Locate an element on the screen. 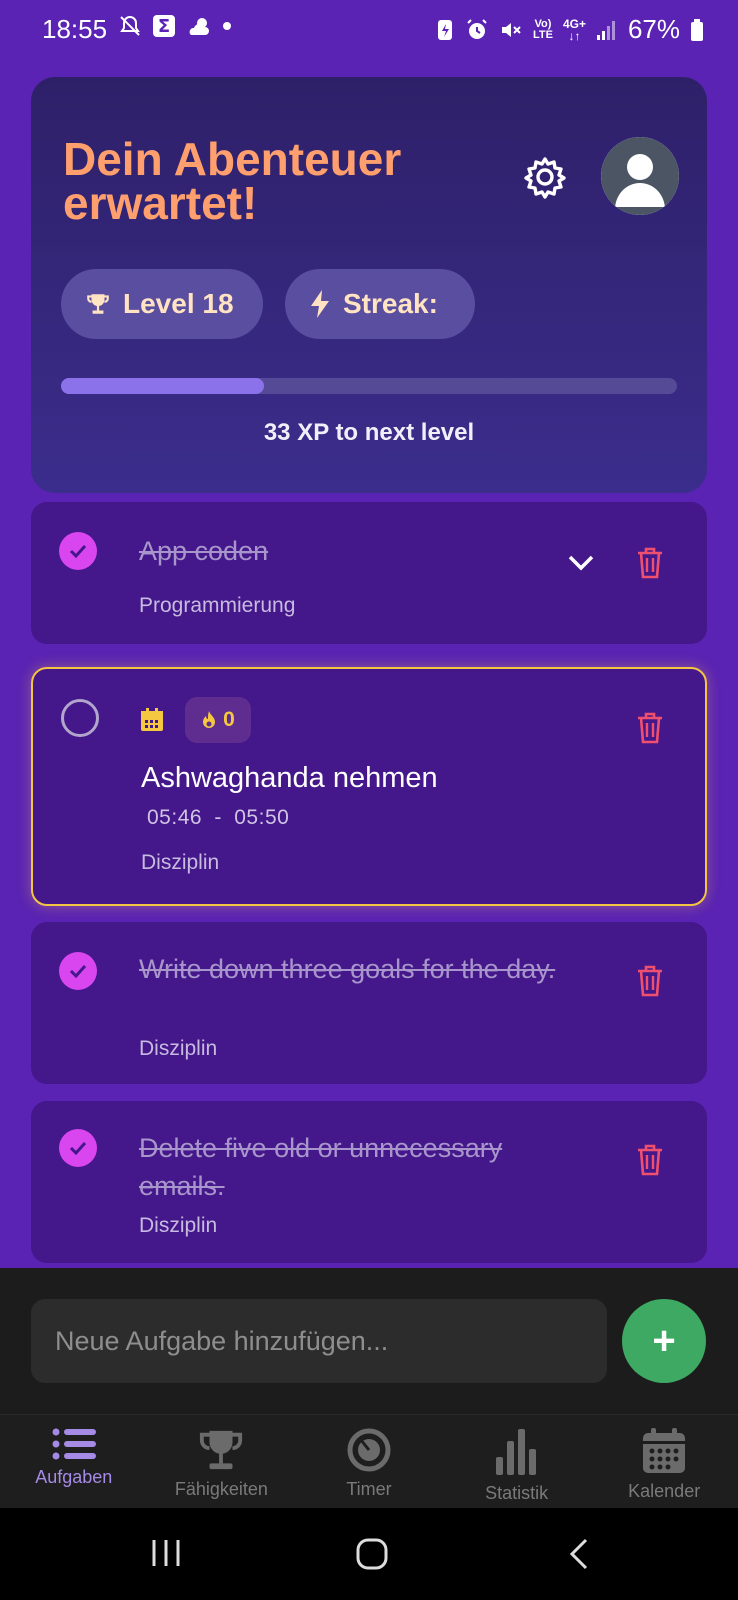  end-time: 05:50 is located at coordinates (262, 817).